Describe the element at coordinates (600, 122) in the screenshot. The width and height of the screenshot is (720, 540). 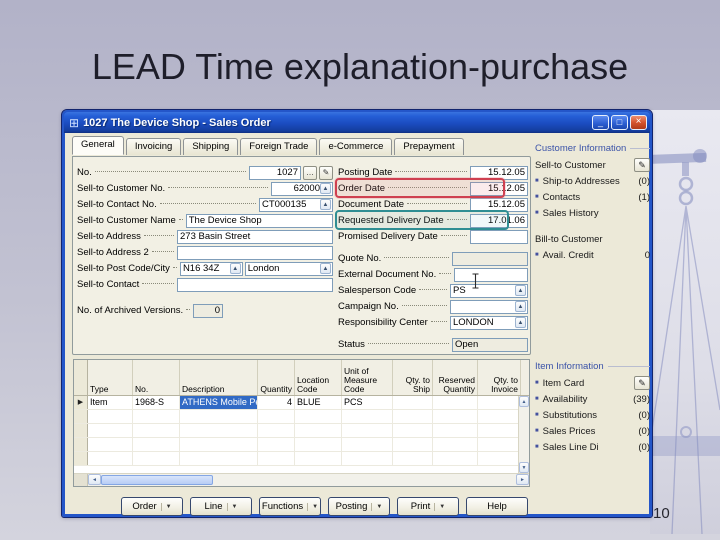
I see `minimize-button: _` at that location.